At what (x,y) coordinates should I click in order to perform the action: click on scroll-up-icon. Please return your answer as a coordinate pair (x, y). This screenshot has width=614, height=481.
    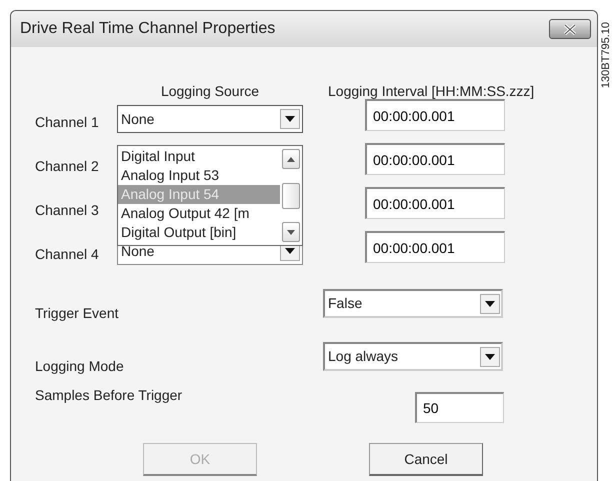
    Looking at the image, I should click on (291, 159).